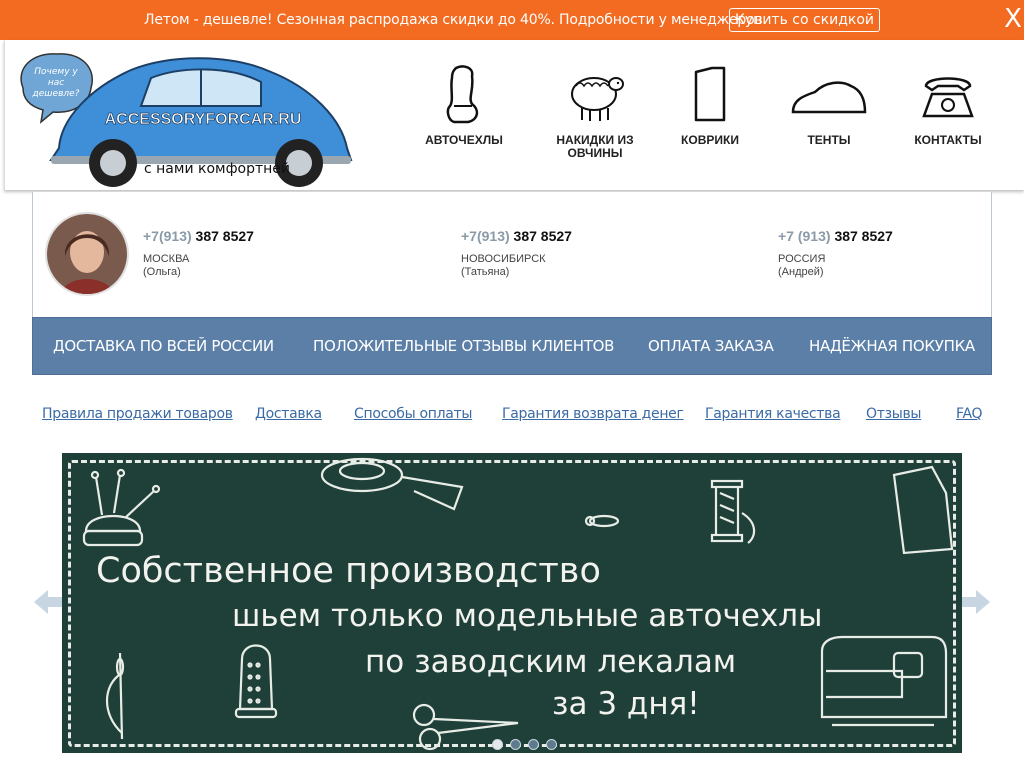  What do you see at coordinates (923, 510) in the screenshot?
I see `fabric-icon` at bounding box center [923, 510].